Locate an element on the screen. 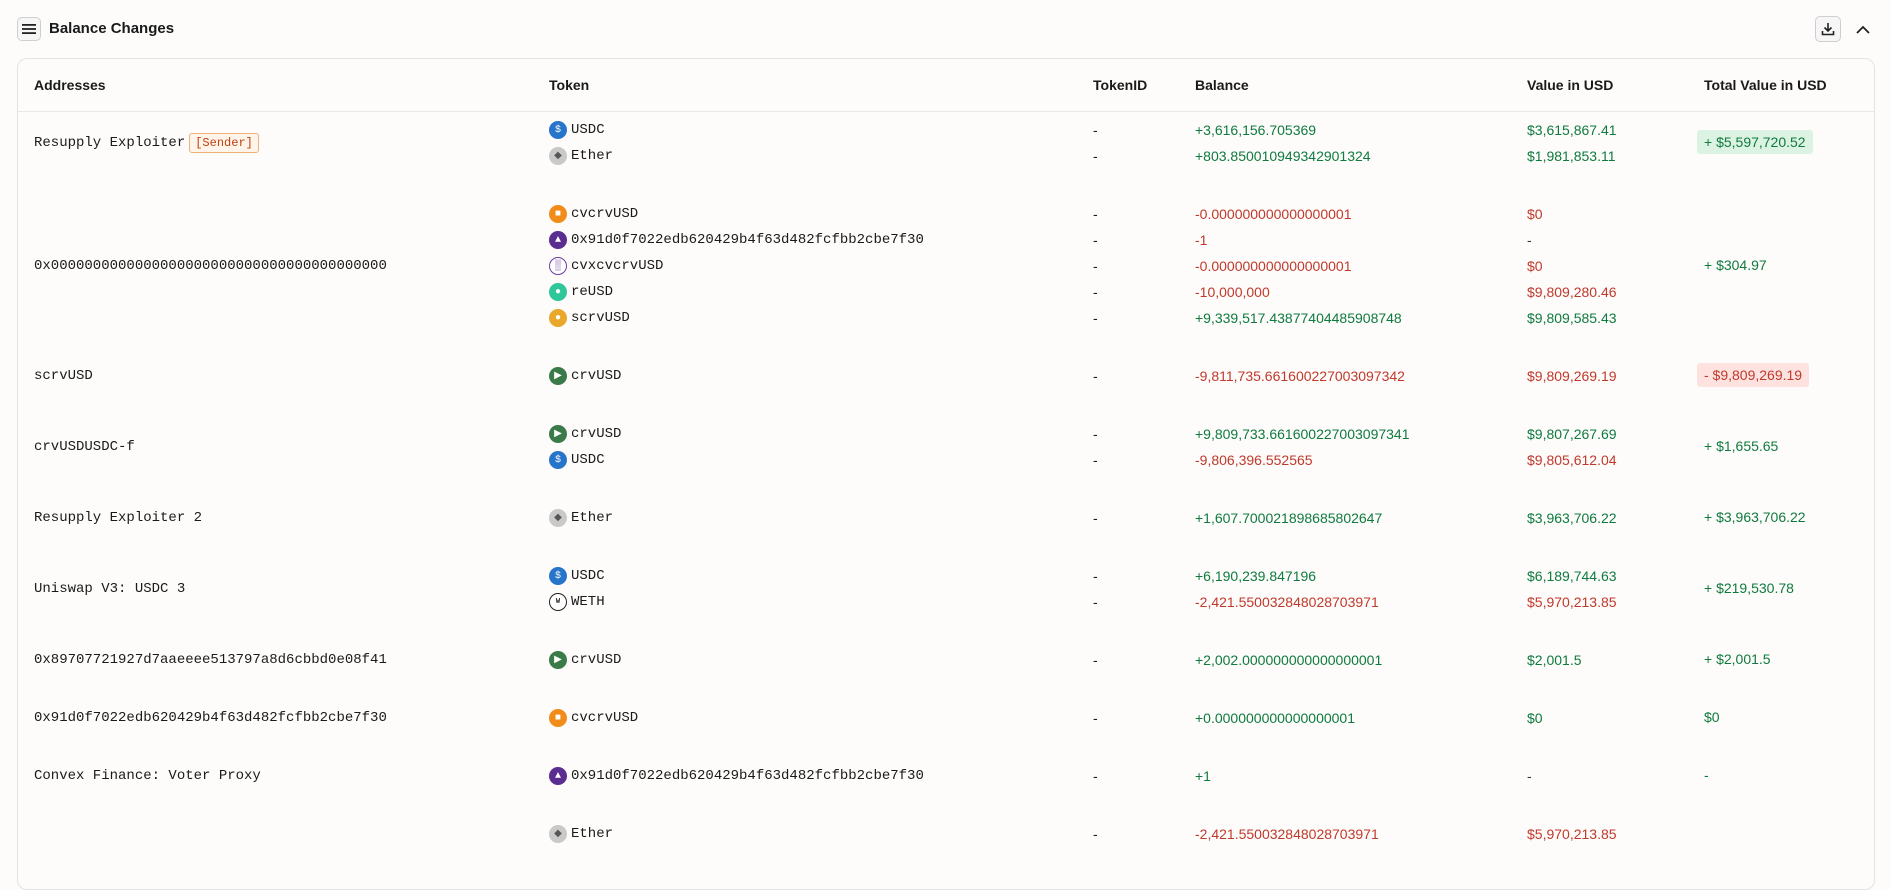 The width and height of the screenshot is (1890, 890). total-value: $0 is located at coordinates (1712, 717).